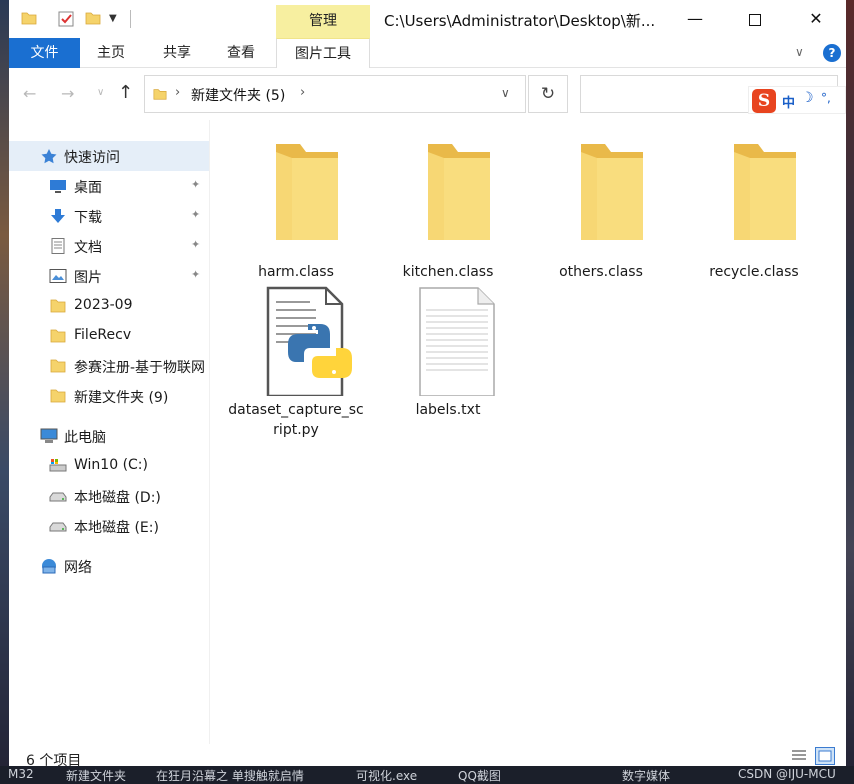  What do you see at coordinates (296, 272) in the screenshot?
I see `file-name-label: harm.class` at bounding box center [296, 272].